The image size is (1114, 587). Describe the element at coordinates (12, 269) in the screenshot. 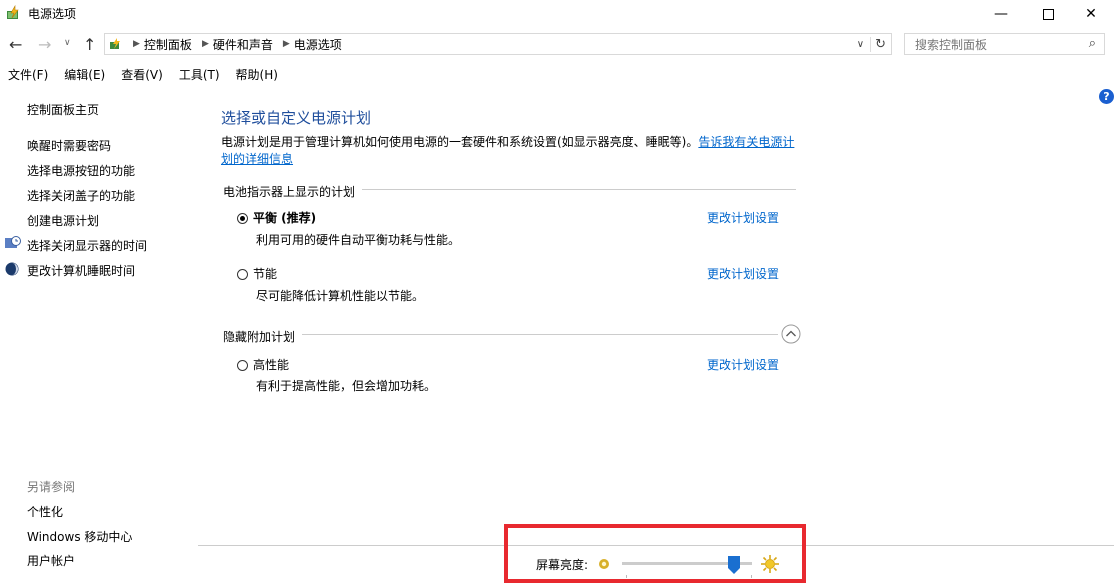

I see `moon-sleep-icon` at that location.